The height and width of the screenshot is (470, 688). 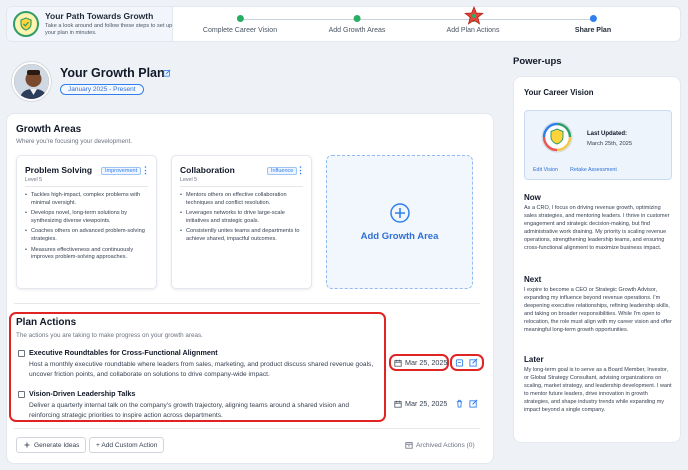 I want to click on next-heading: Next, so click(x=533, y=279).